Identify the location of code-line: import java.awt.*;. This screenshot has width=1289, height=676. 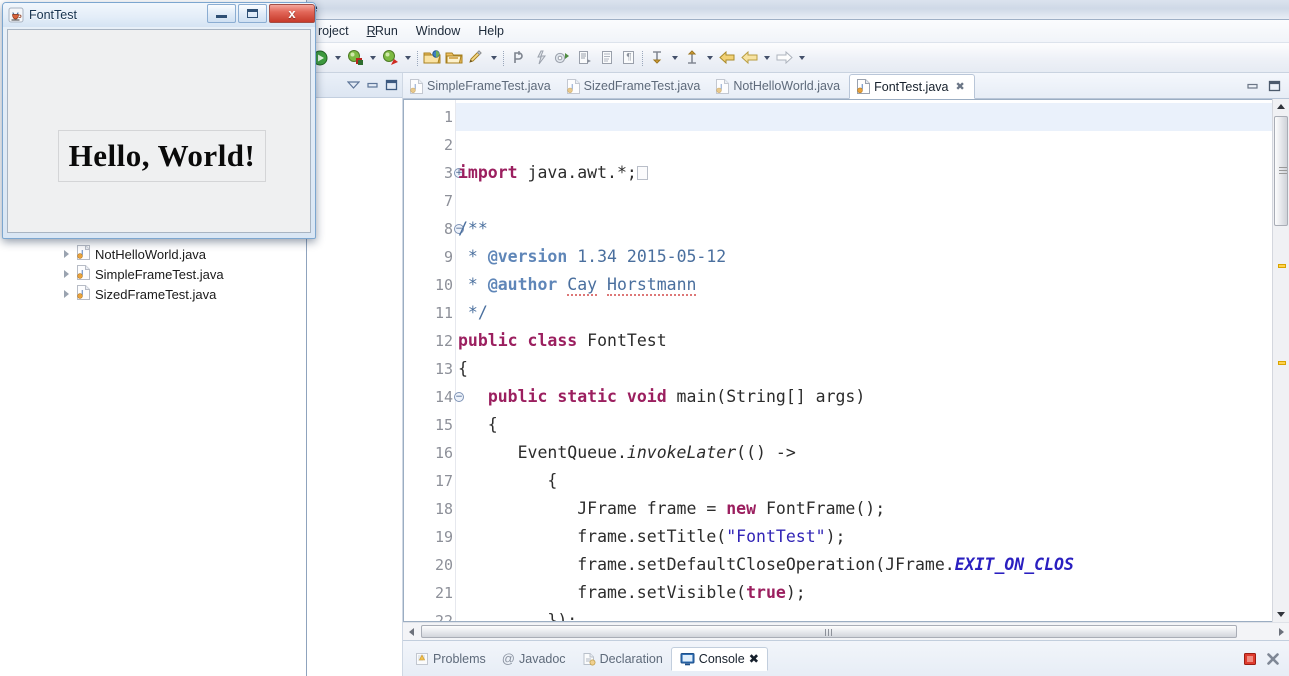
(864, 173).